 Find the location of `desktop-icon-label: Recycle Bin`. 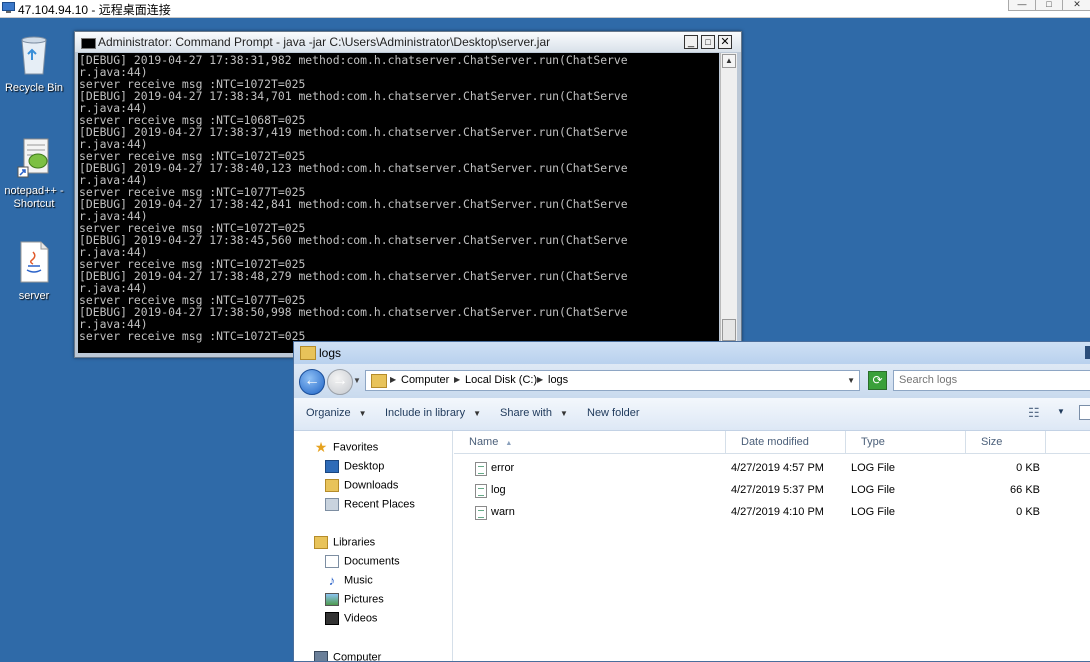

desktop-icon-label: Recycle Bin is located at coordinates (34, 88).